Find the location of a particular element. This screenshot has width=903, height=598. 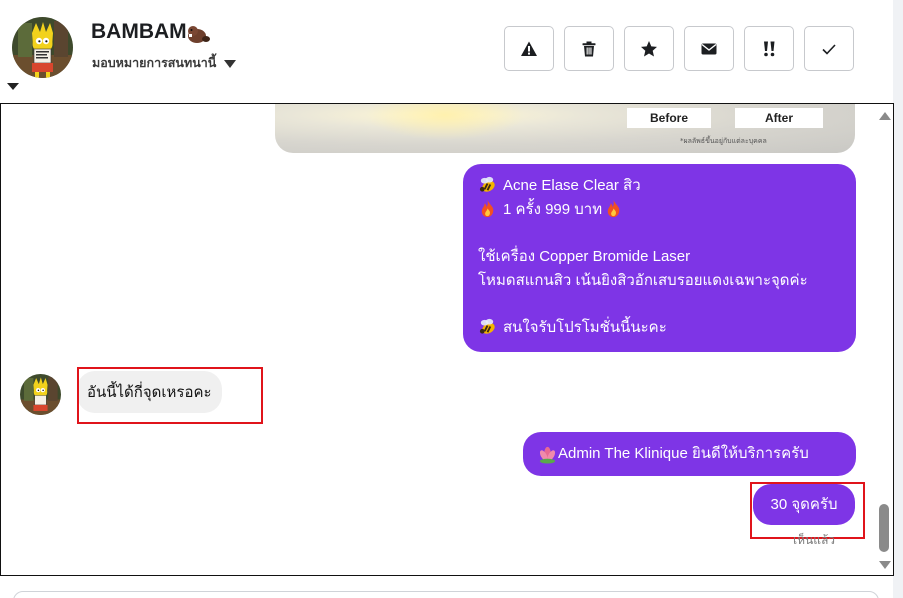

done-button is located at coordinates (829, 48).